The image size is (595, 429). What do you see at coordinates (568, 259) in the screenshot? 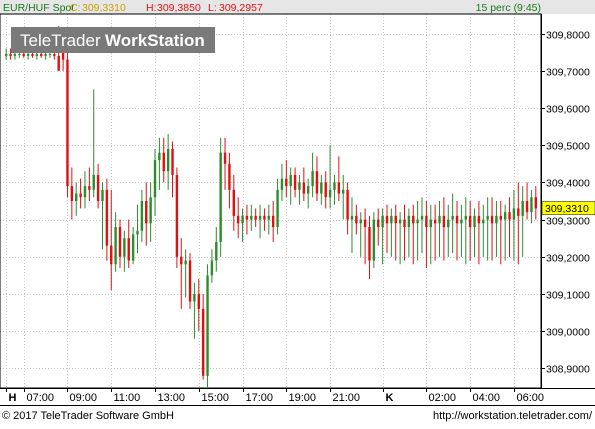
I see `y-tick-label: 309,2000` at bounding box center [568, 259].